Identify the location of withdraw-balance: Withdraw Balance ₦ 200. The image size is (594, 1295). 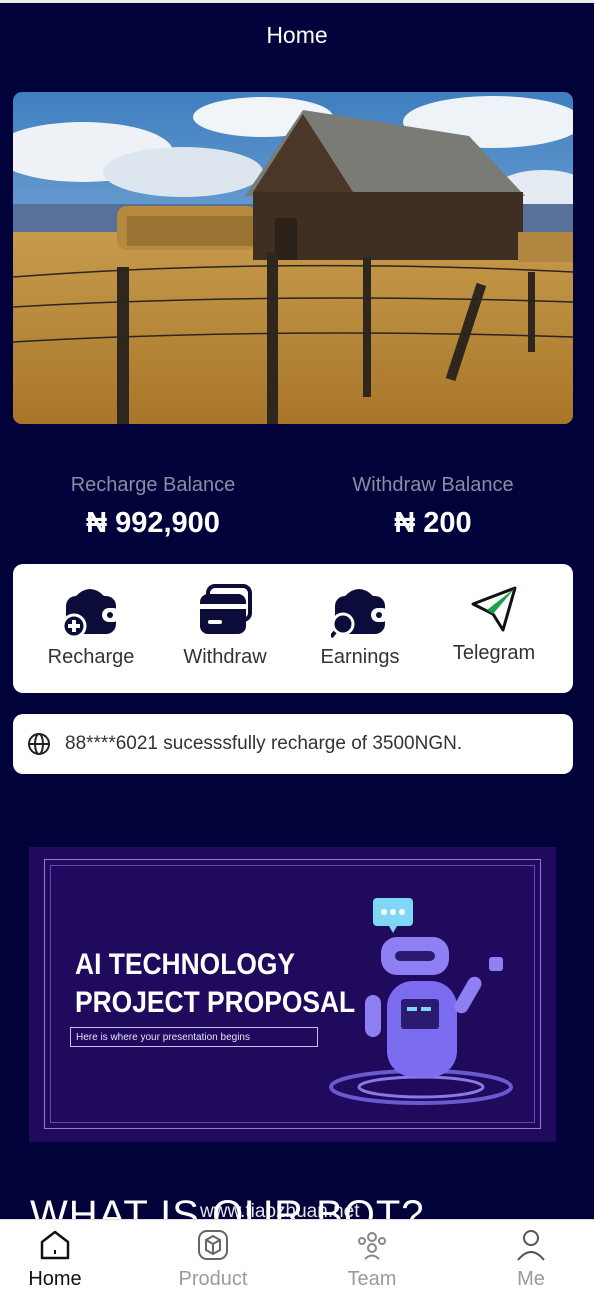
(433, 507).